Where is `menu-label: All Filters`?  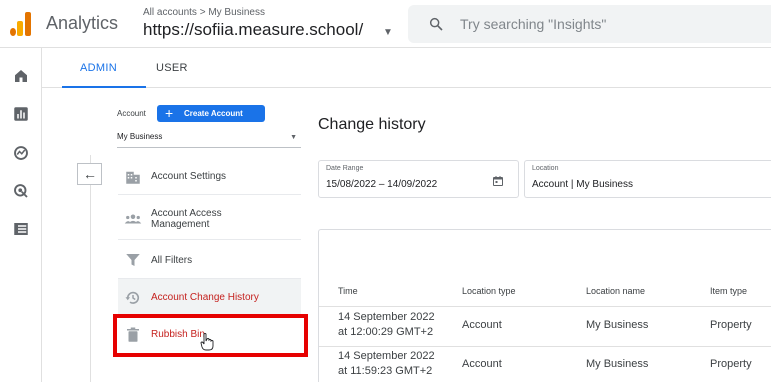 menu-label: All Filters is located at coordinates (172, 260).